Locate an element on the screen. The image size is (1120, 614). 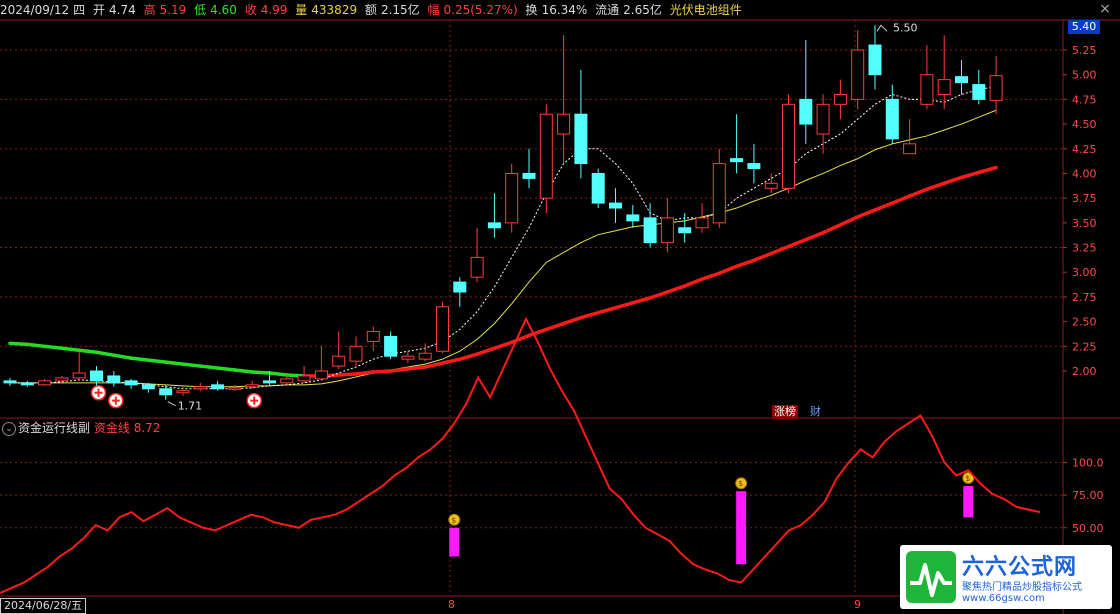
price-tick-label: 2.75 is located at coordinates (1084, 297).